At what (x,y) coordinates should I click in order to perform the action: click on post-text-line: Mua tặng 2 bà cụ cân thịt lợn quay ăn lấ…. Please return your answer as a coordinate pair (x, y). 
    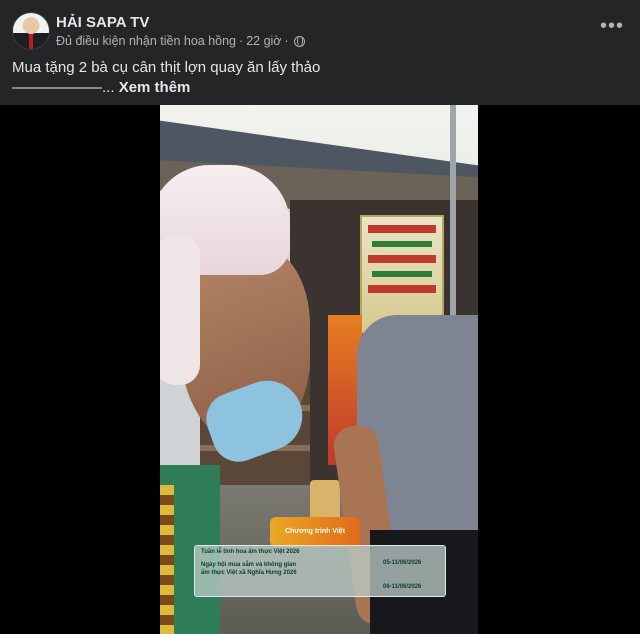
    Looking at the image, I should click on (166, 67).